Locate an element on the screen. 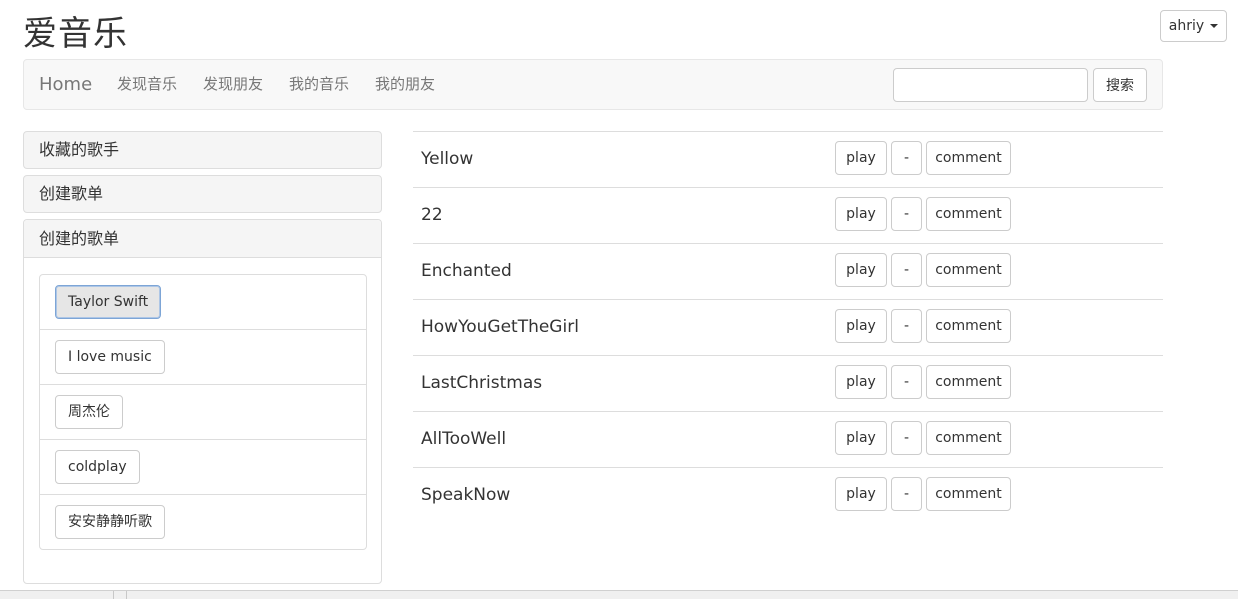 This screenshot has height=599, width=1238. table-row: LastChristmas play - comment is located at coordinates (788, 383).